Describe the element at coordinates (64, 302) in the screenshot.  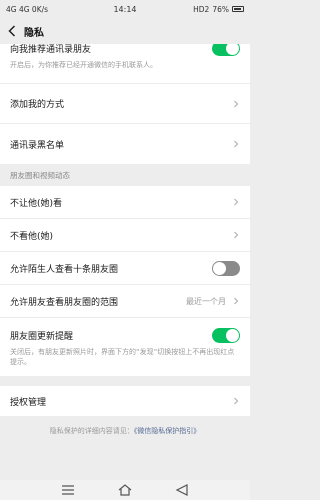
I see `view-range-label: 允许朋友查看朋友圈的范围` at that location.